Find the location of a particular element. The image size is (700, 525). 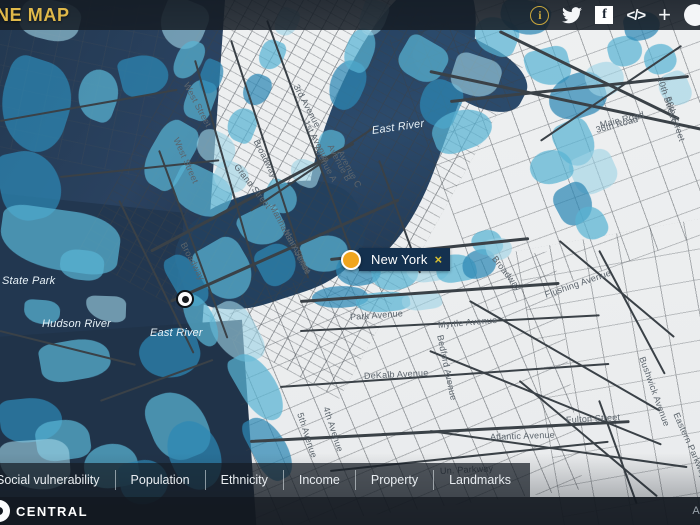

nav-landmarks: Landmarks is located at coordinates (480, 480).